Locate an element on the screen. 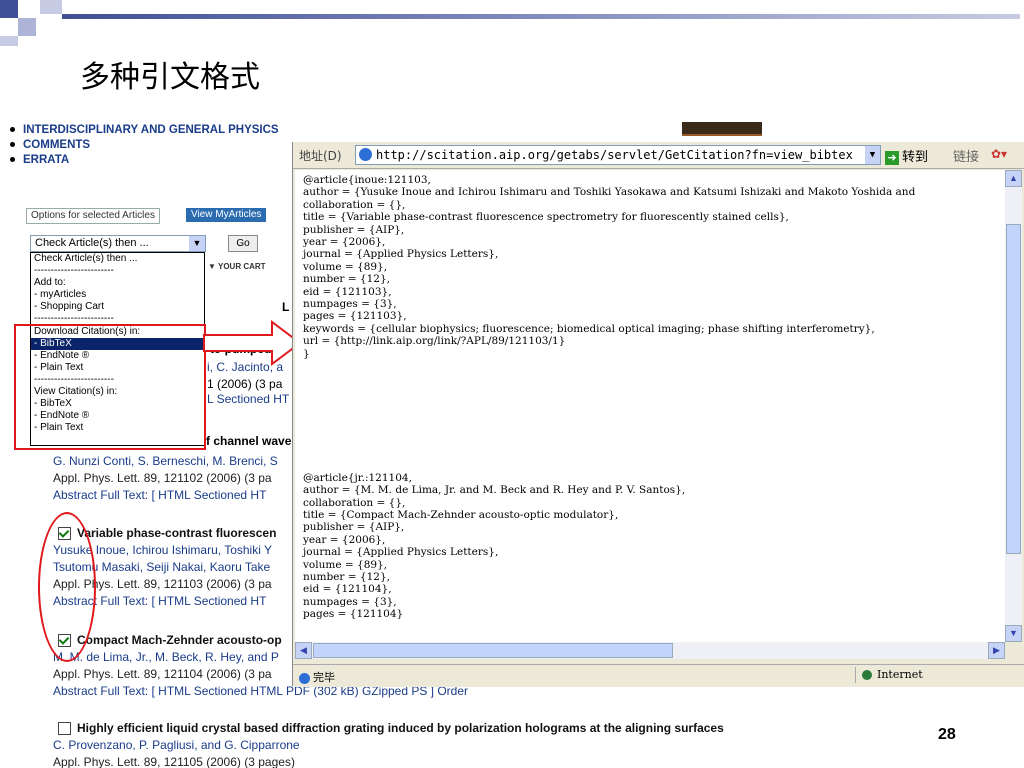 This screenshot has width=1024, height=768. fragment-text: L is located at coordinates (286, 307).